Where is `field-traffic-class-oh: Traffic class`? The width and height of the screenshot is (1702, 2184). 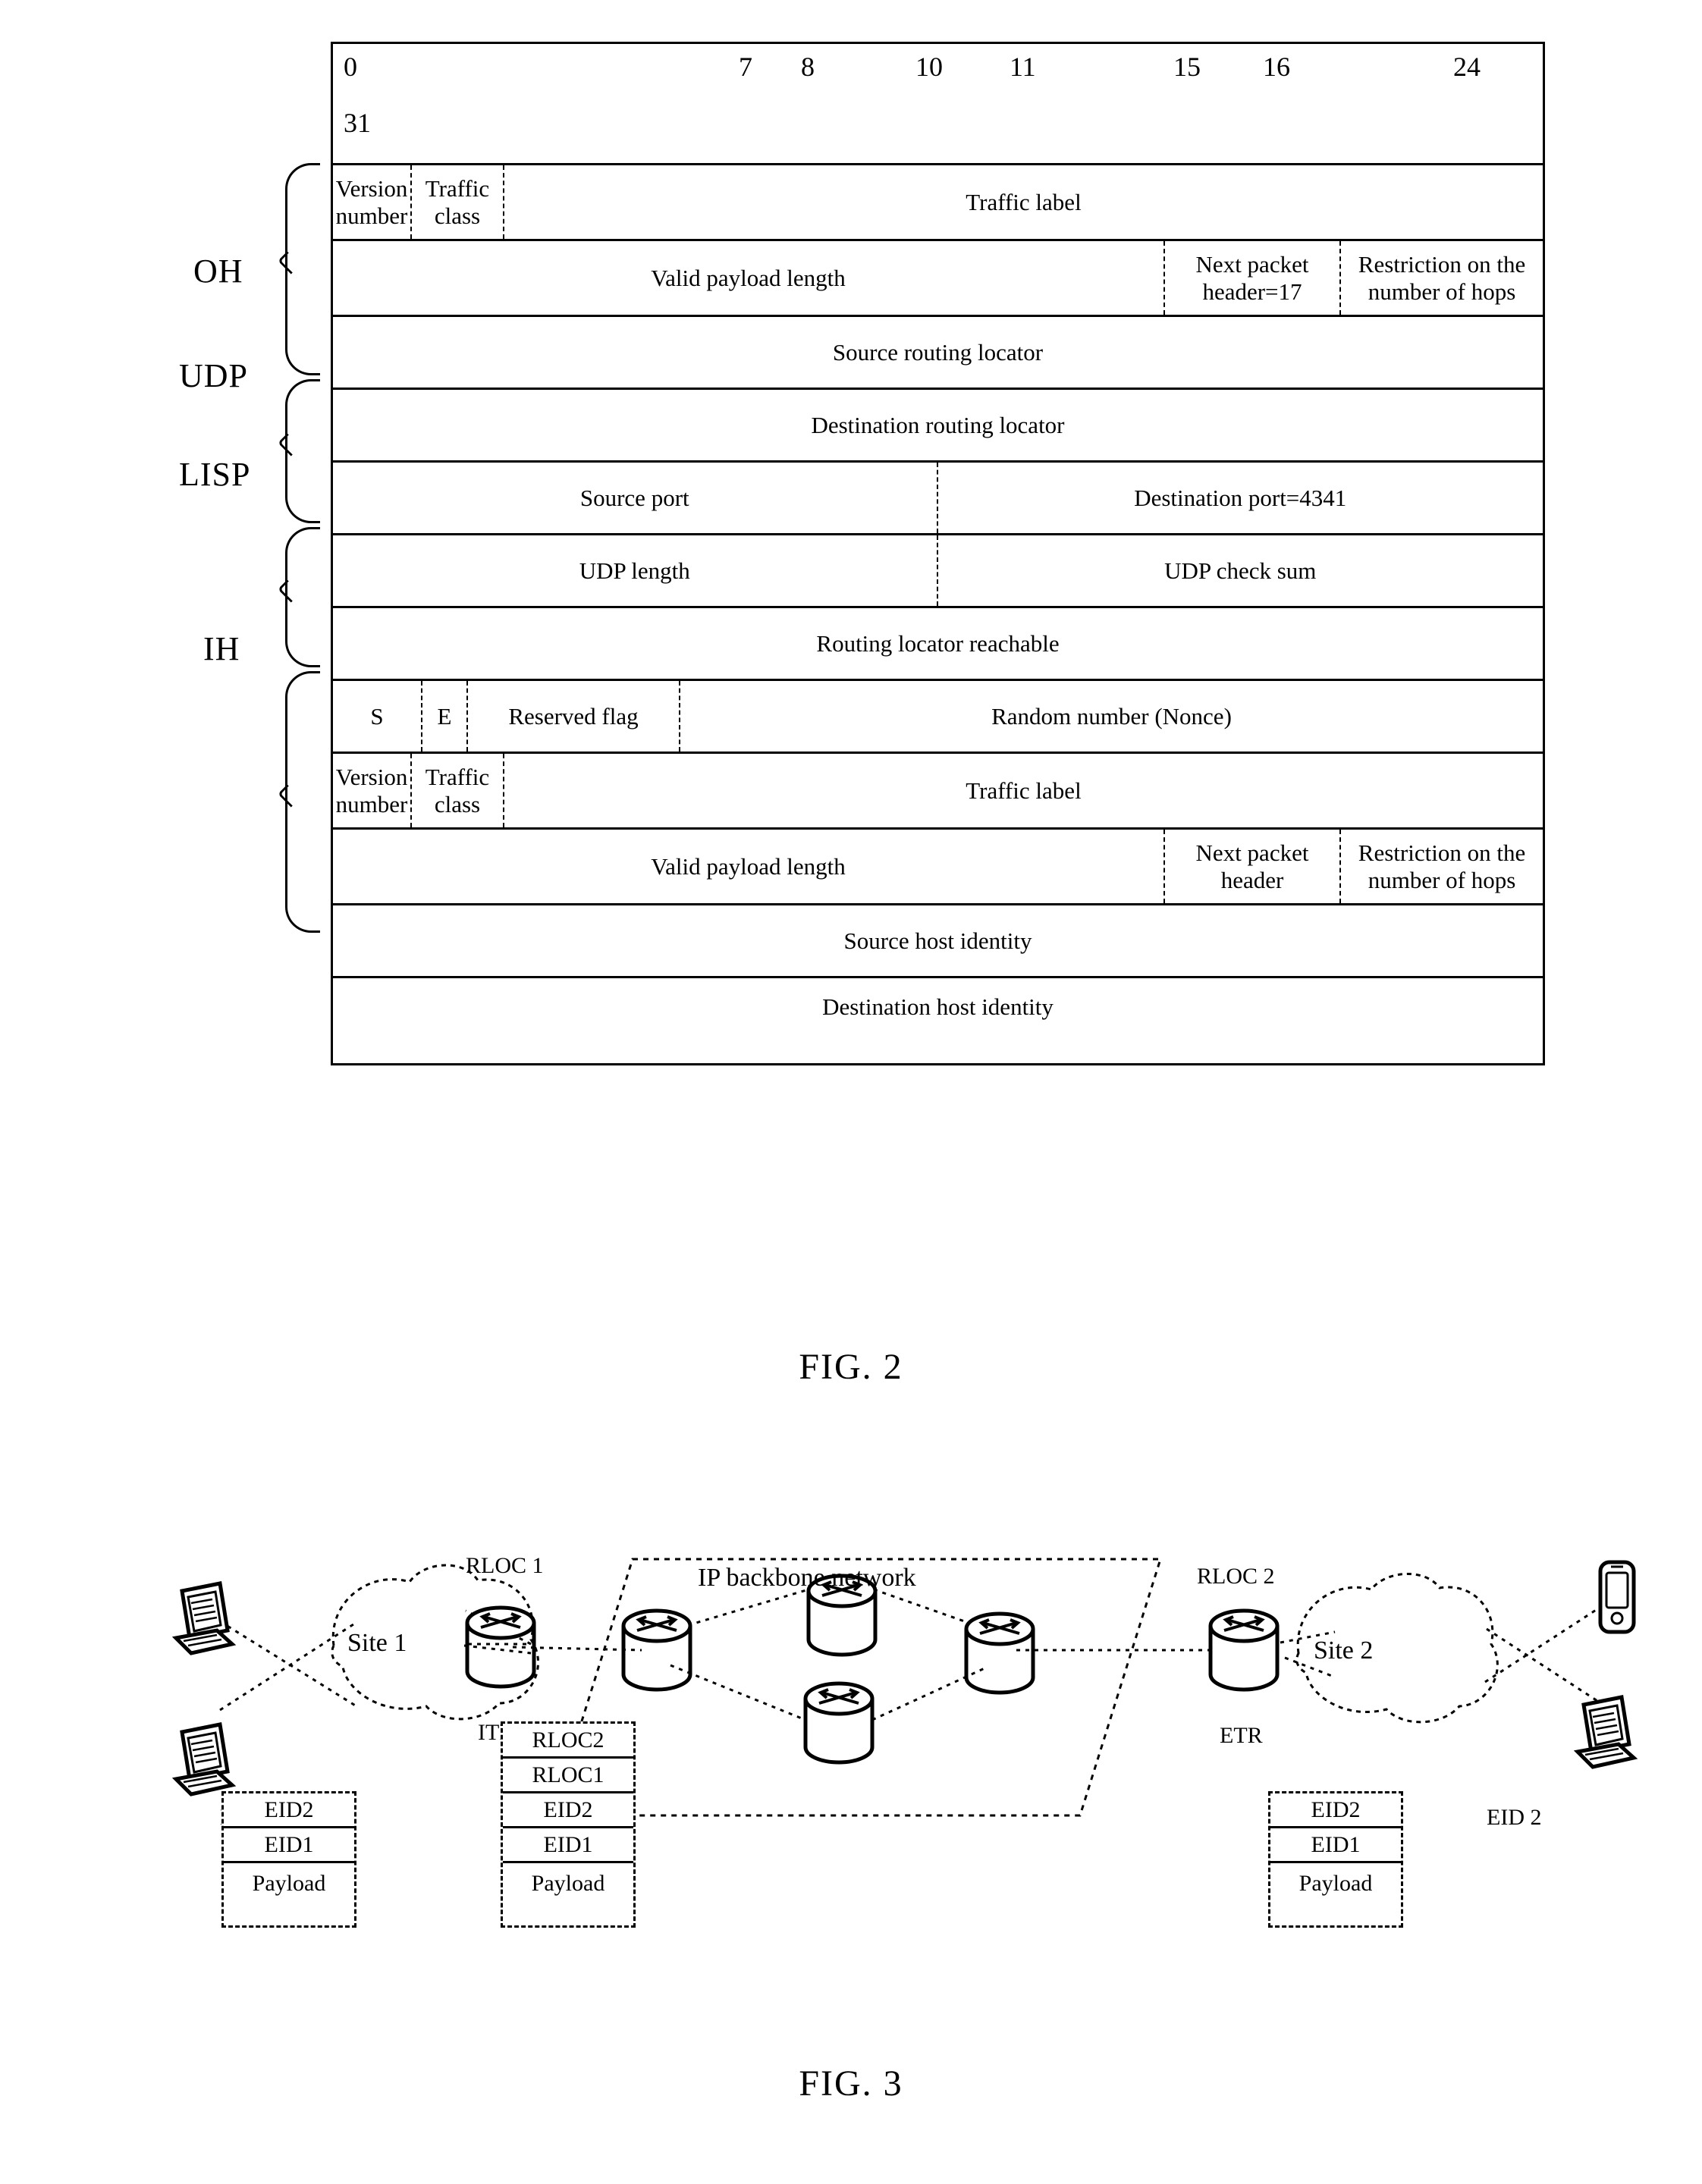 field-traffic-class-oh: Traffic class is located at coordinates (458, 202).